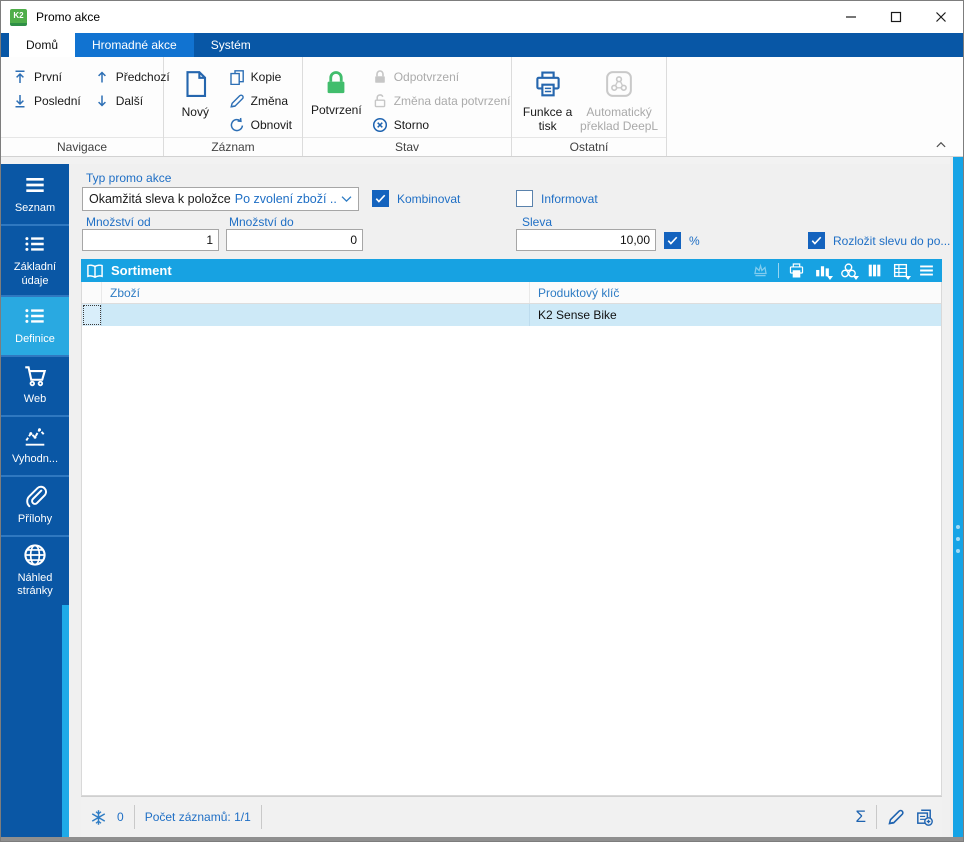  What do you see at coordinates (849, 271) in the screenshot?
I see `cluster-icon` at bounding box center [849, 271].